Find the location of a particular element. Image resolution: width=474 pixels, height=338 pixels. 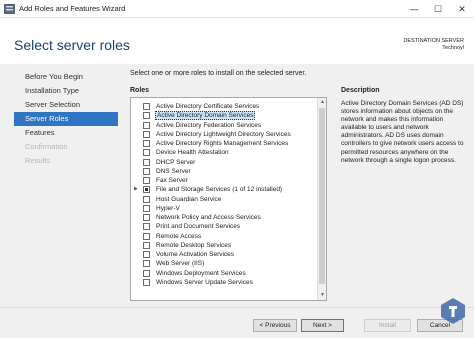

nav-item-server-selection: Server Selection is located at coordinates (66, 105).